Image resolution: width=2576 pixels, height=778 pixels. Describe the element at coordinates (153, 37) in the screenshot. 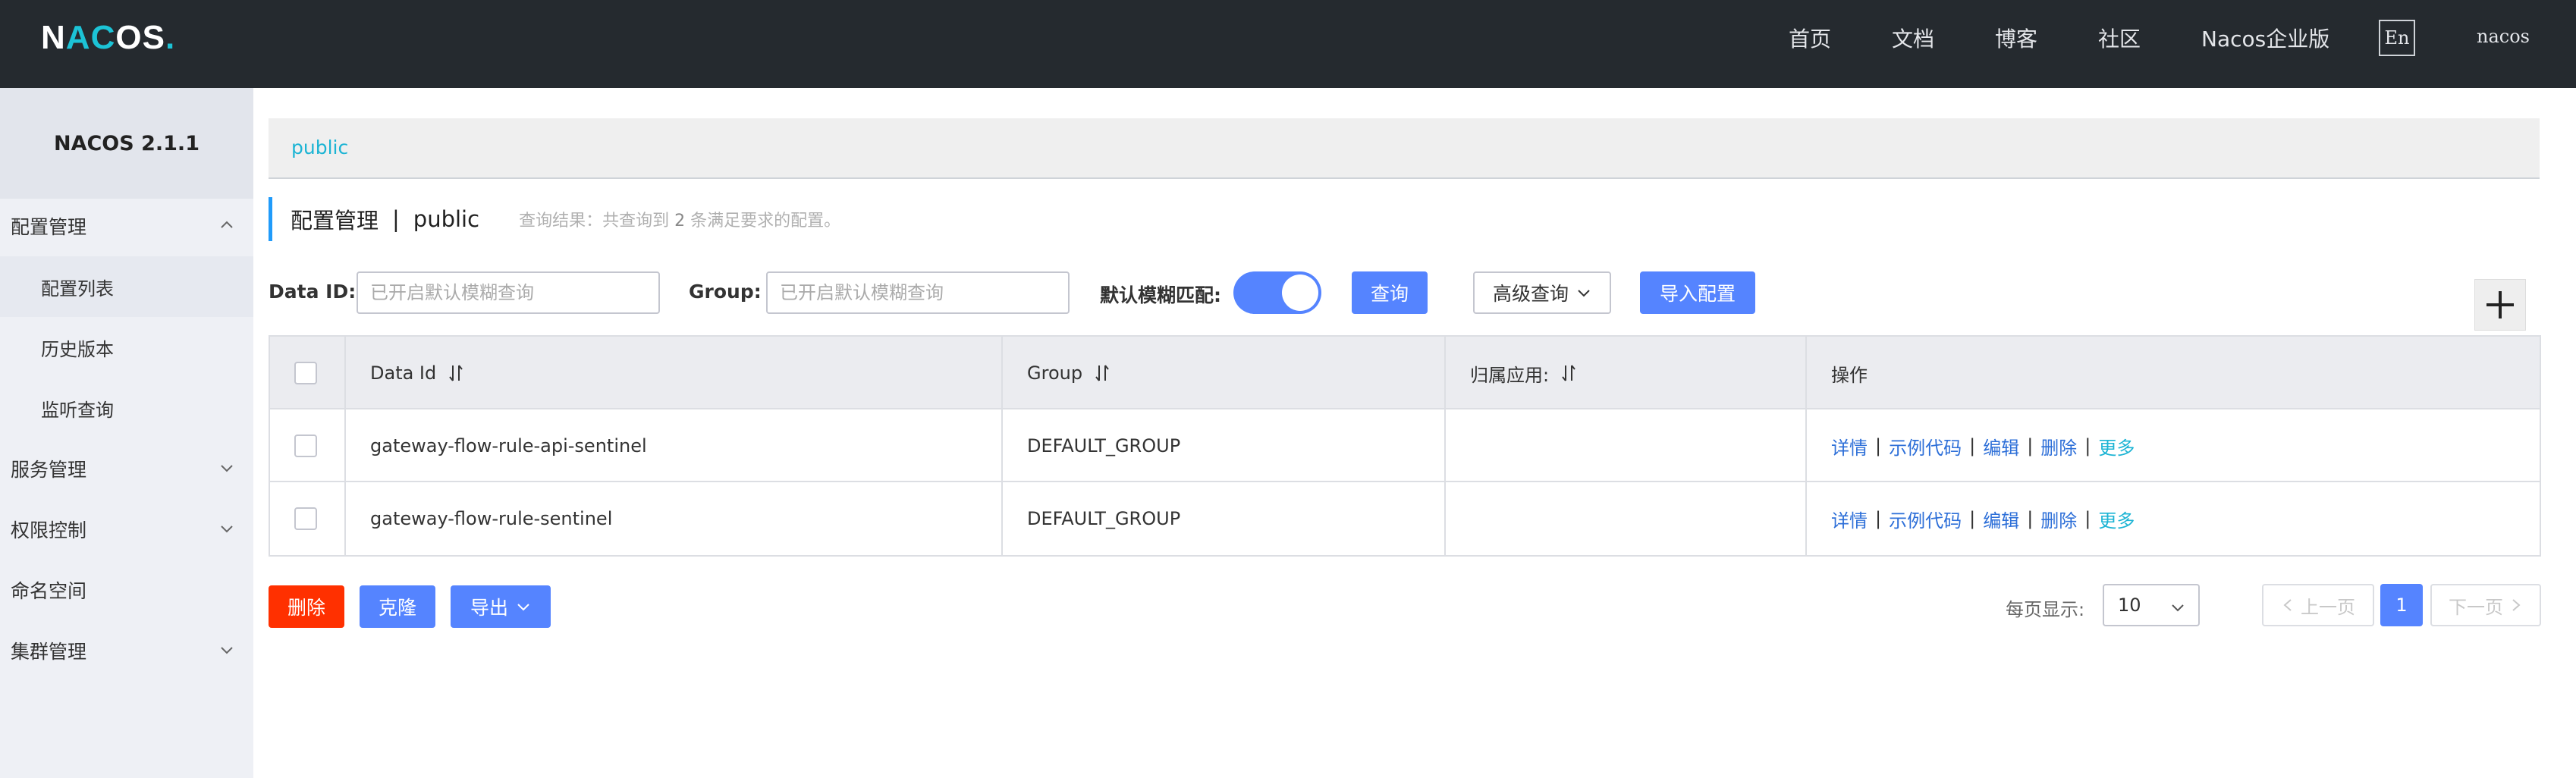

I see `logo-letter-s: S` at that location.